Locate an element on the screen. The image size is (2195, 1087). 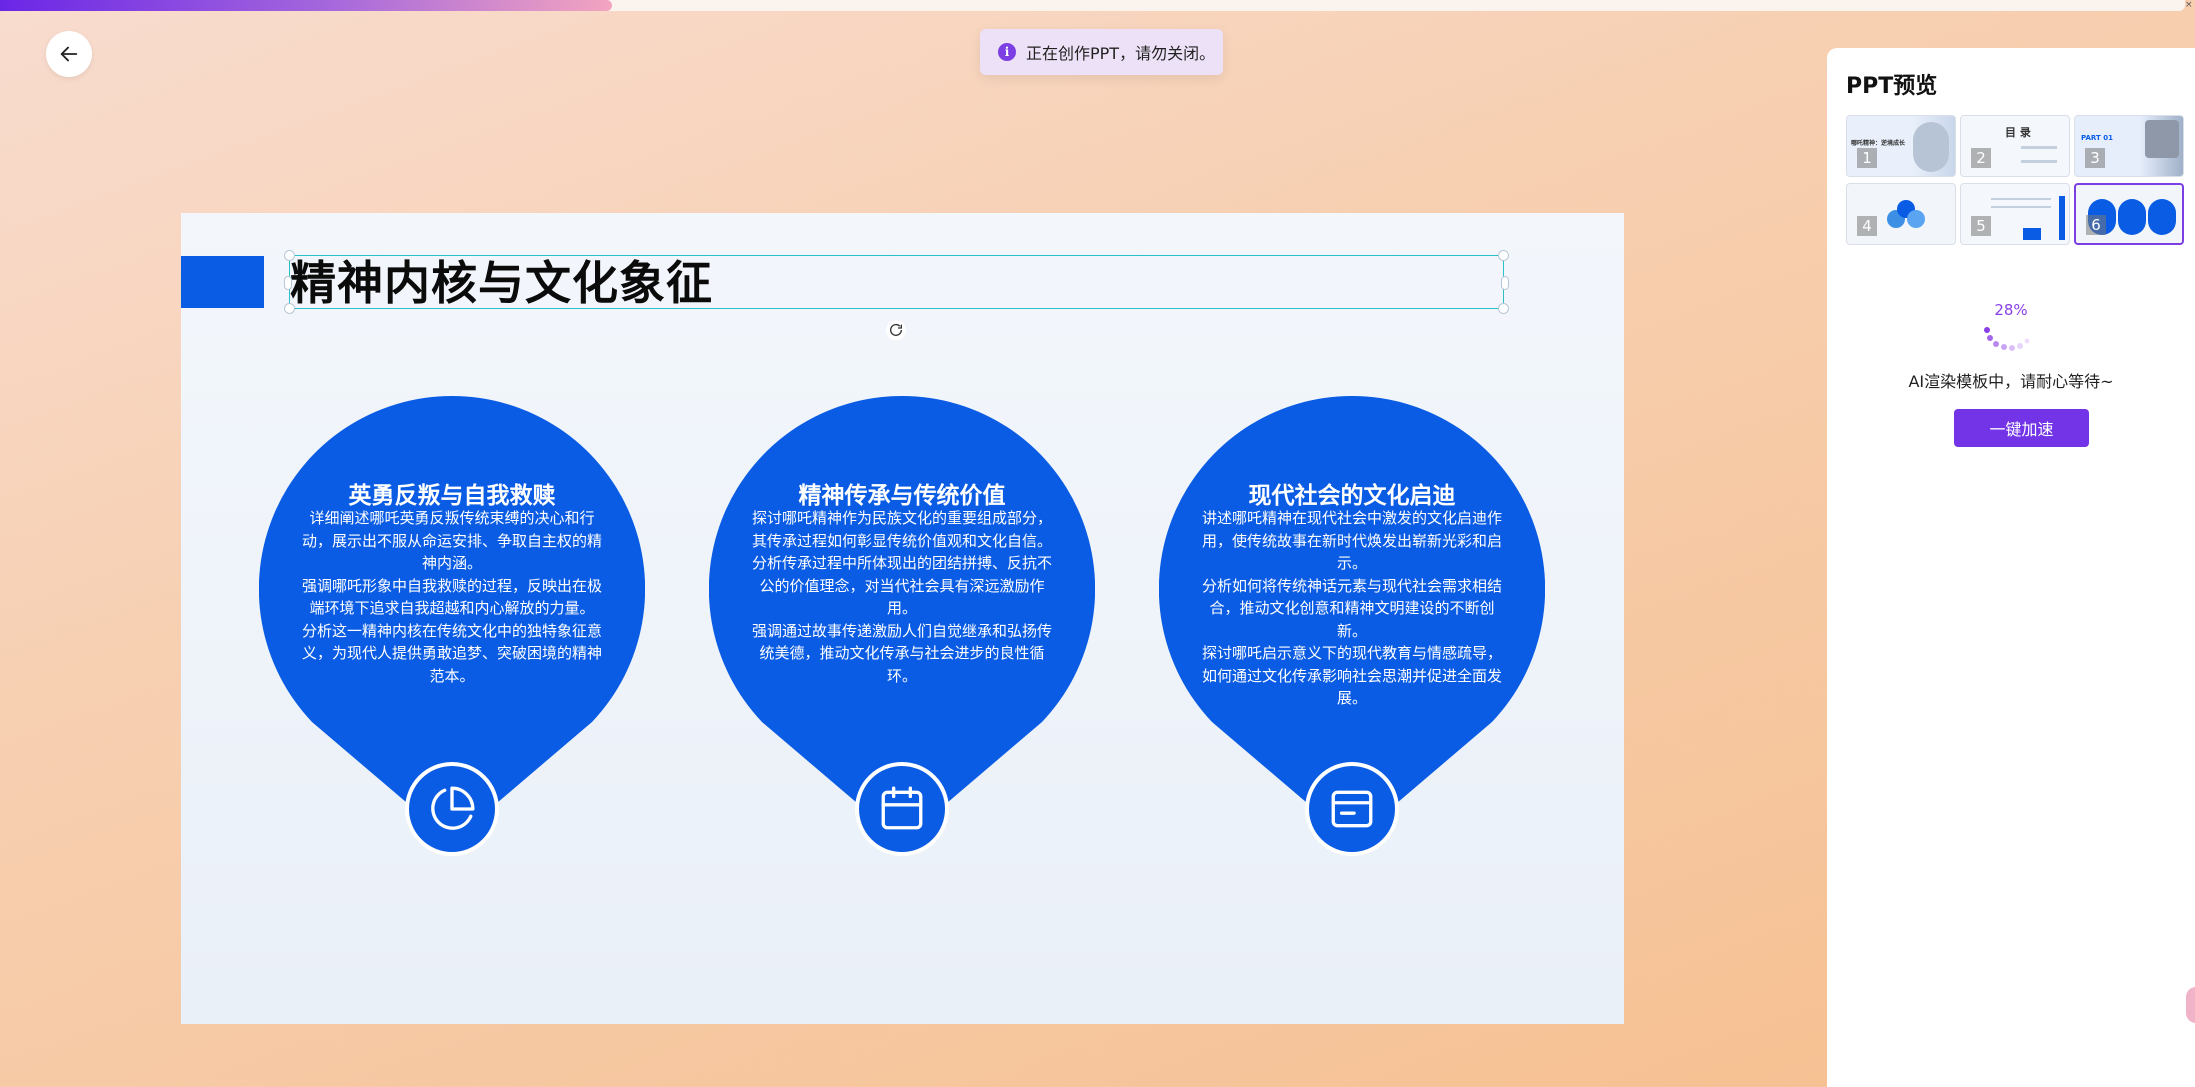
render-percent: 28% is located at coordinates (2011, 310).